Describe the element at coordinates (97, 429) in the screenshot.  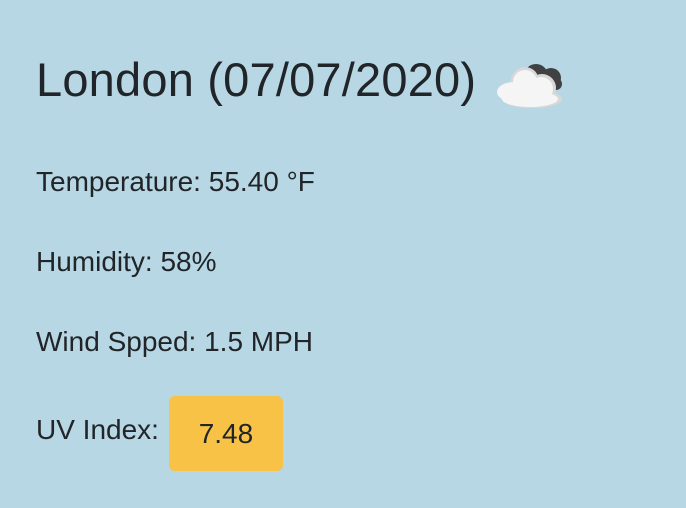
I see `uv-index-label: UV Index:` at that location.